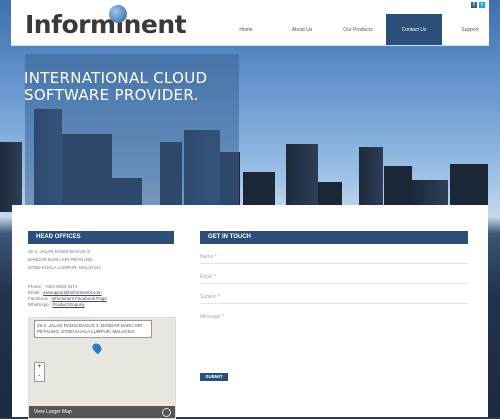 The image size is (500, 419). What do you see at coordinates (414, 29) in the screenshot?
I see `nav-contact-us: Contact Us` at bounding box center [414, 29].